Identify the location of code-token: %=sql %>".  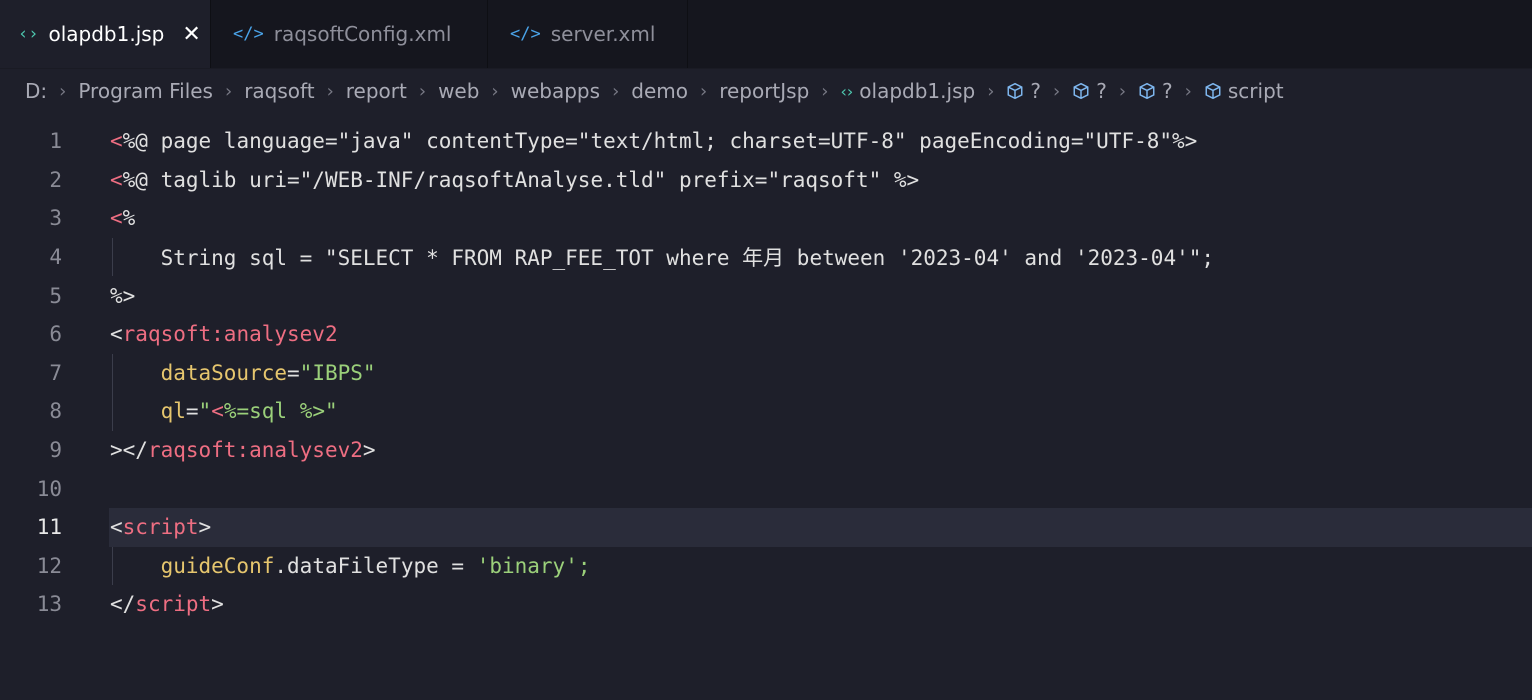
(280, 411).